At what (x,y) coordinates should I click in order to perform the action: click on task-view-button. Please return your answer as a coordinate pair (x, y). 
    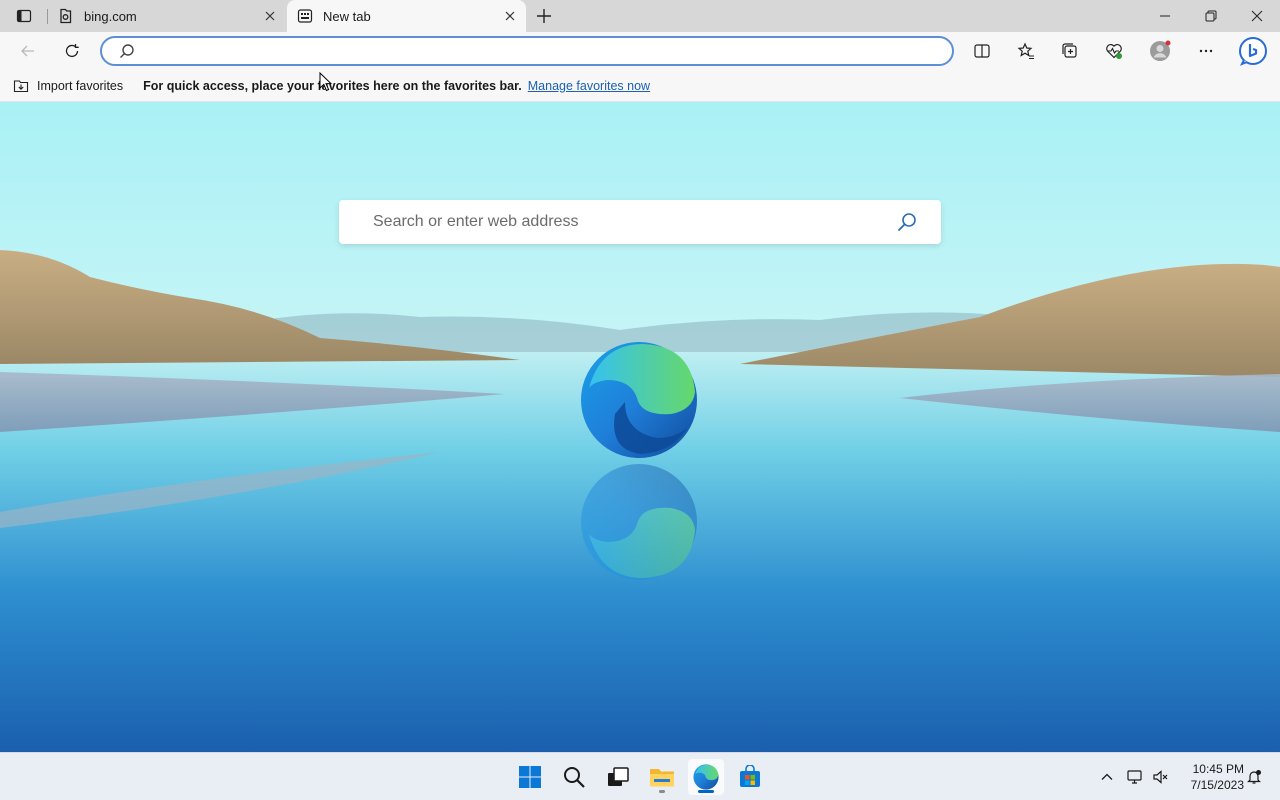
    Looking at the image, I should click on (618, 777).